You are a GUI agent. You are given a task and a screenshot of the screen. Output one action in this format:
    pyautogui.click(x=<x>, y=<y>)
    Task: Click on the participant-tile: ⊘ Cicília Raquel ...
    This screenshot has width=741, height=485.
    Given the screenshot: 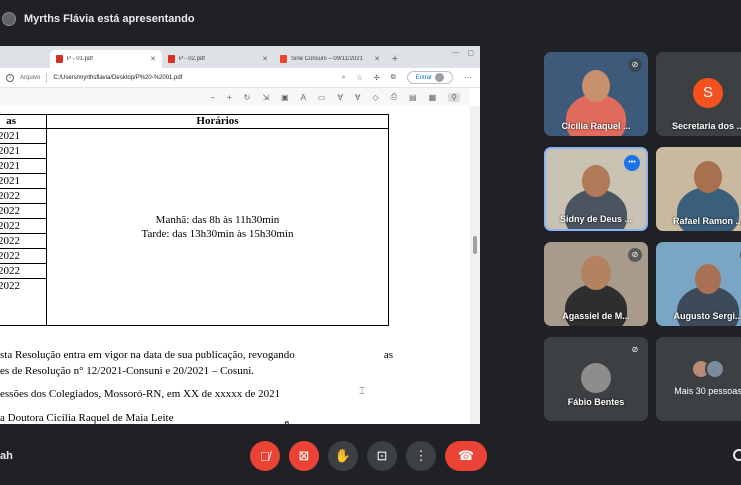 What is the action you would take?
    pyautogui.click(x=596, y=94)
    